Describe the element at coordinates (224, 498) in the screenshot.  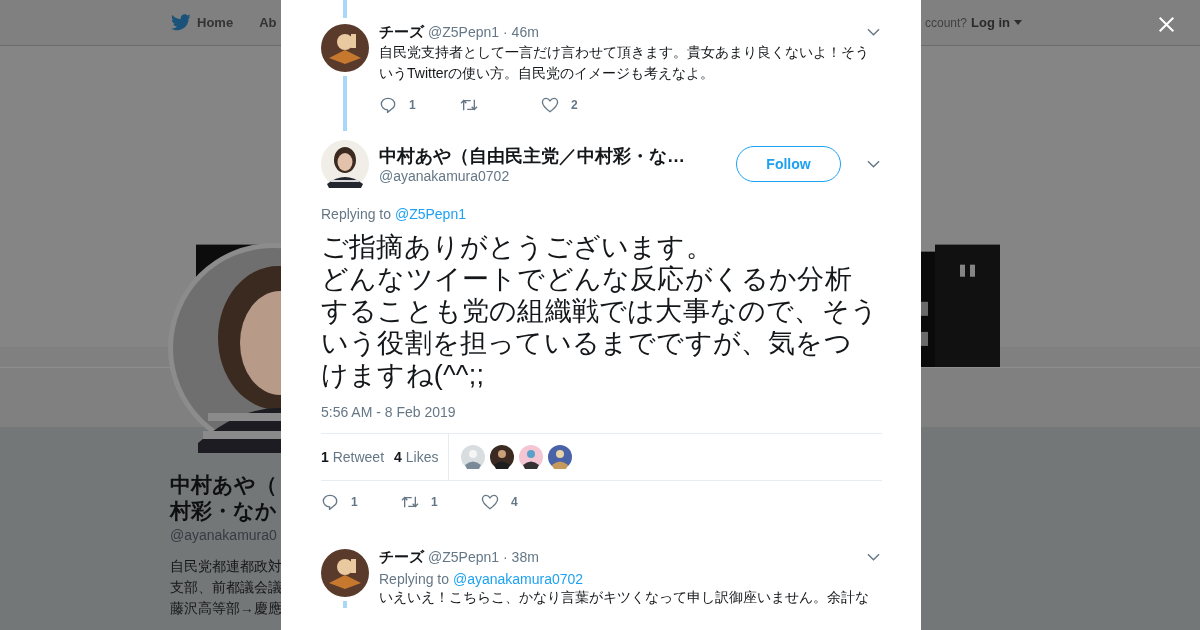
I see `profile-name: 中村あや（ 村彩・なか` at that location.